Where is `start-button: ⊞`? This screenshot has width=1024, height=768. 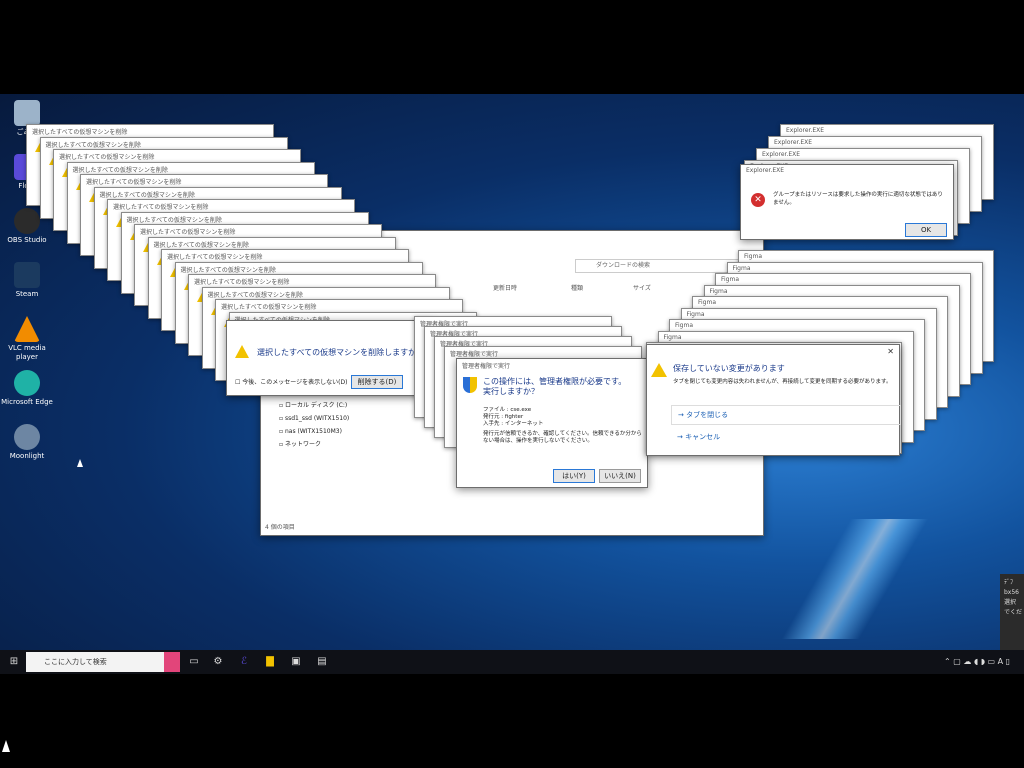 start-button: ⊞ is located at coordinates (14, 662).